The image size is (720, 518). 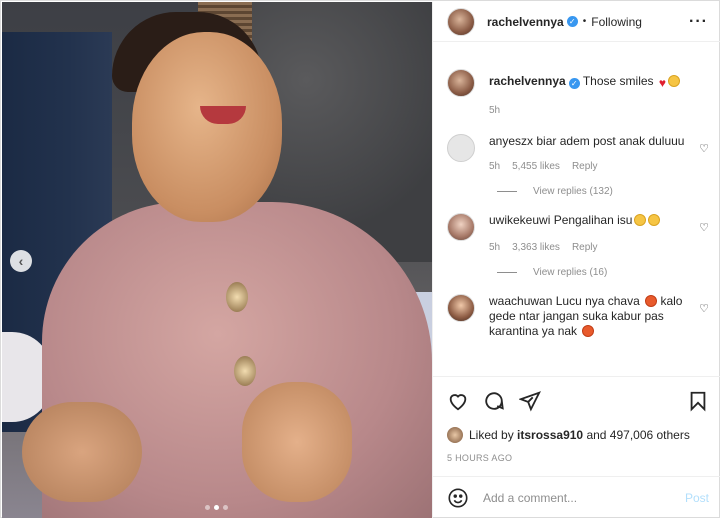 I want to click on photo-arm, so click(x=82, y=452).